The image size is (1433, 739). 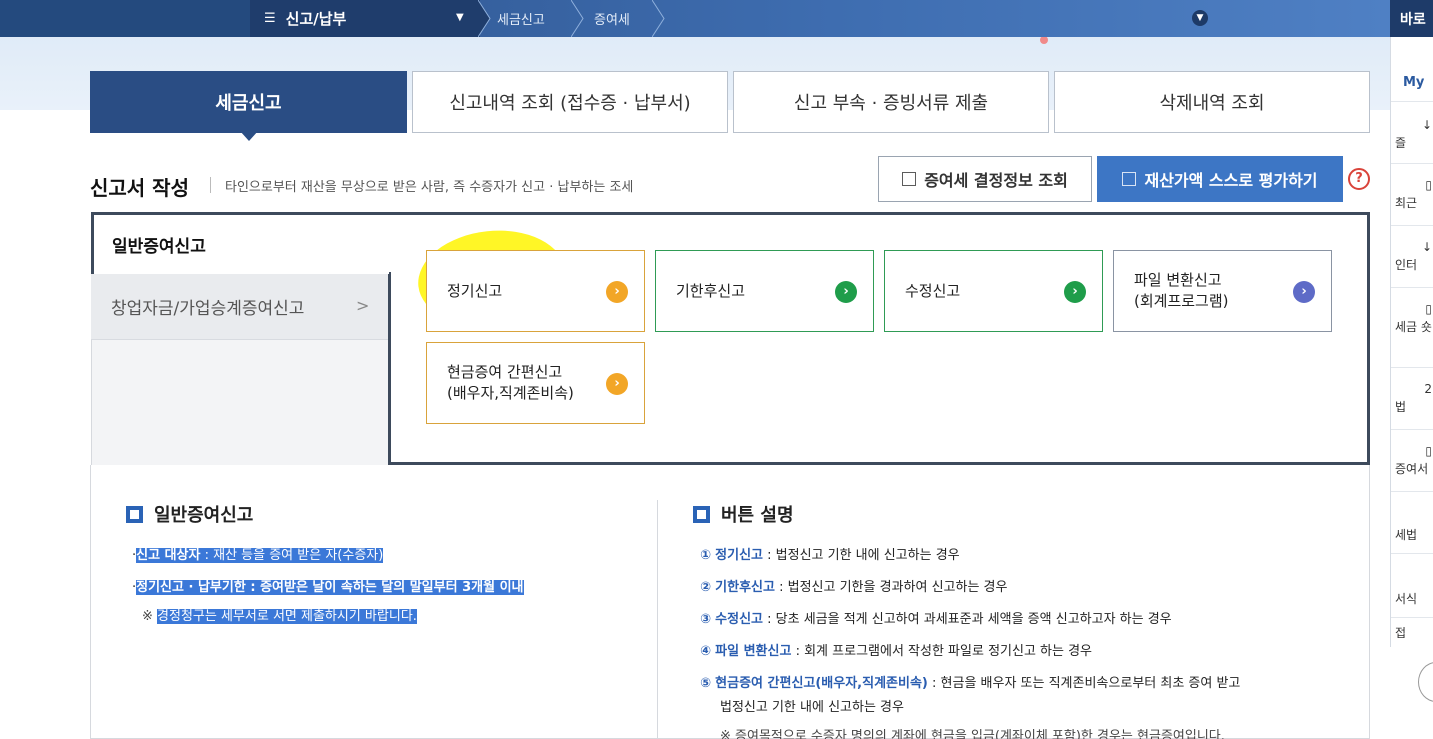 What do you see at coordinates (993, 291) in the screenshot?
I see `amended-filing-card: 수정신고 ›` at bounding box center [993, 291].